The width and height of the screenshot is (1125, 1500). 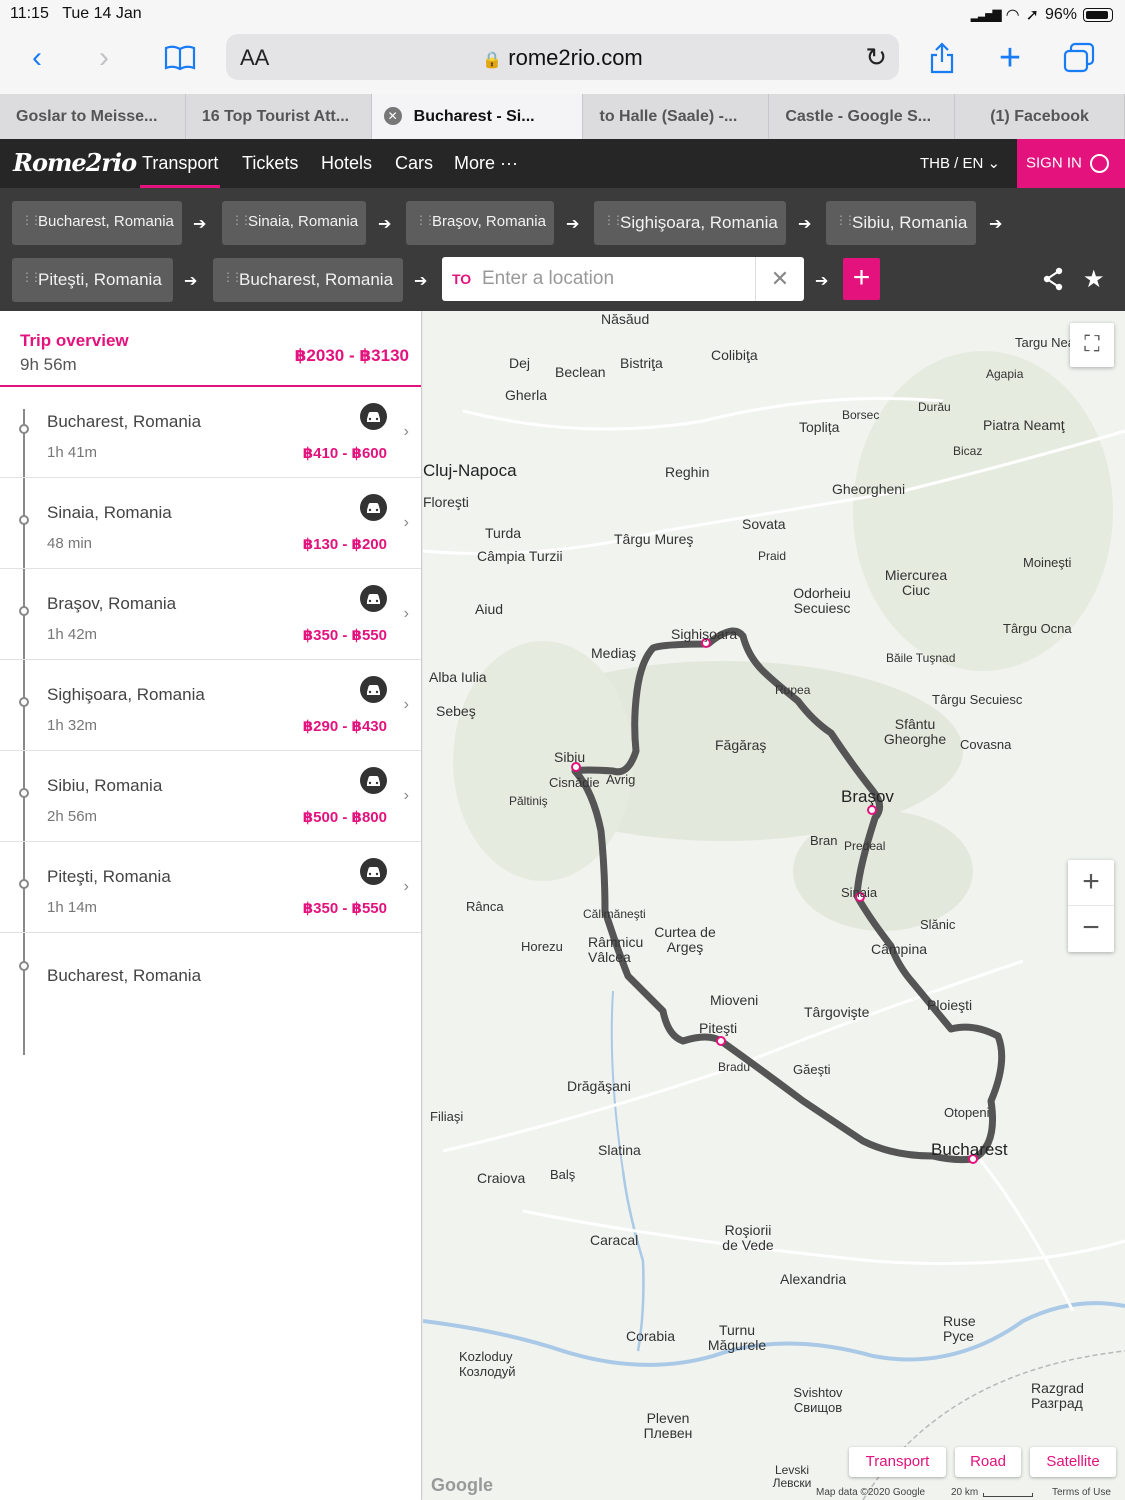 I want to click on terms-link: Terms of Use, so click(x=1081, y=1492).